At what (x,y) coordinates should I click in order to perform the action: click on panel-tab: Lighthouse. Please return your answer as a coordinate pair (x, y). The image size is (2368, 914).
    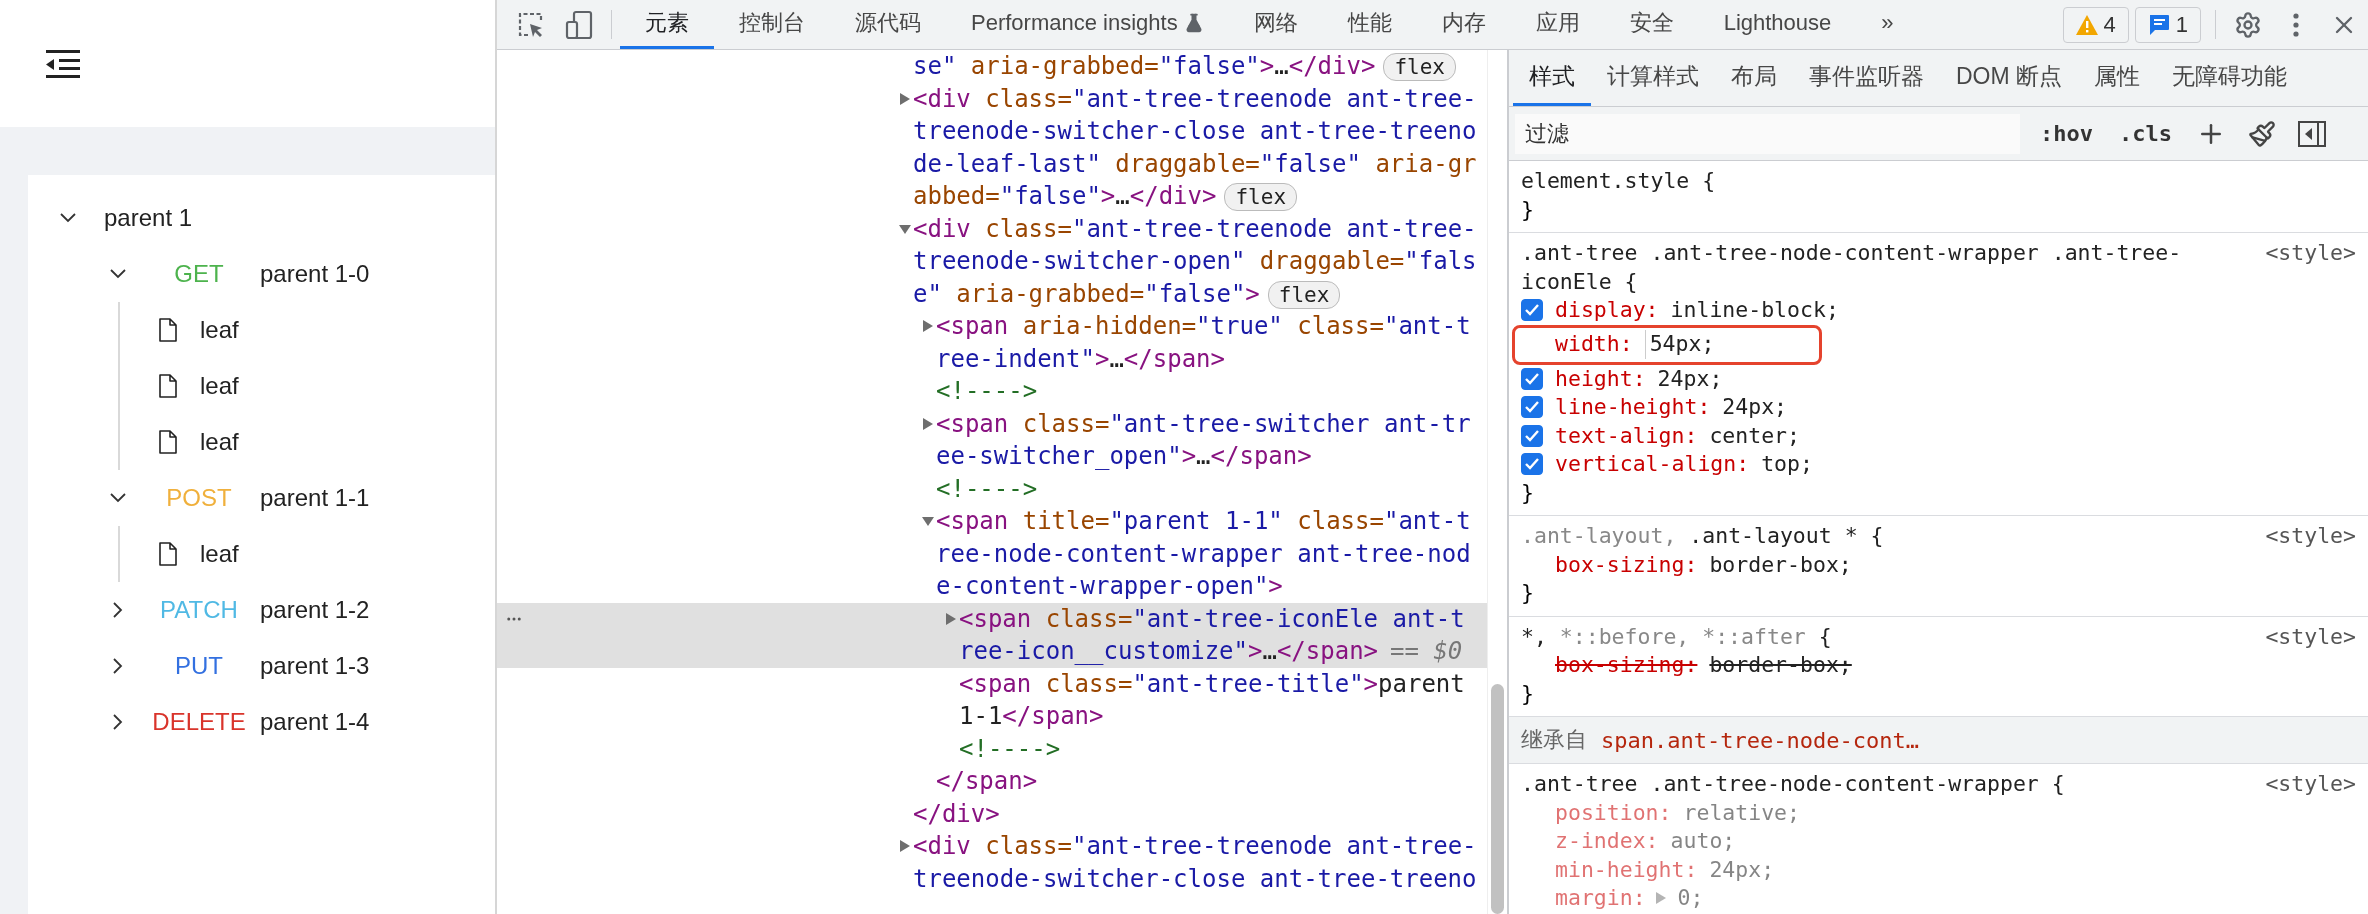
    Looking at the image, I should click on (1777, 24).